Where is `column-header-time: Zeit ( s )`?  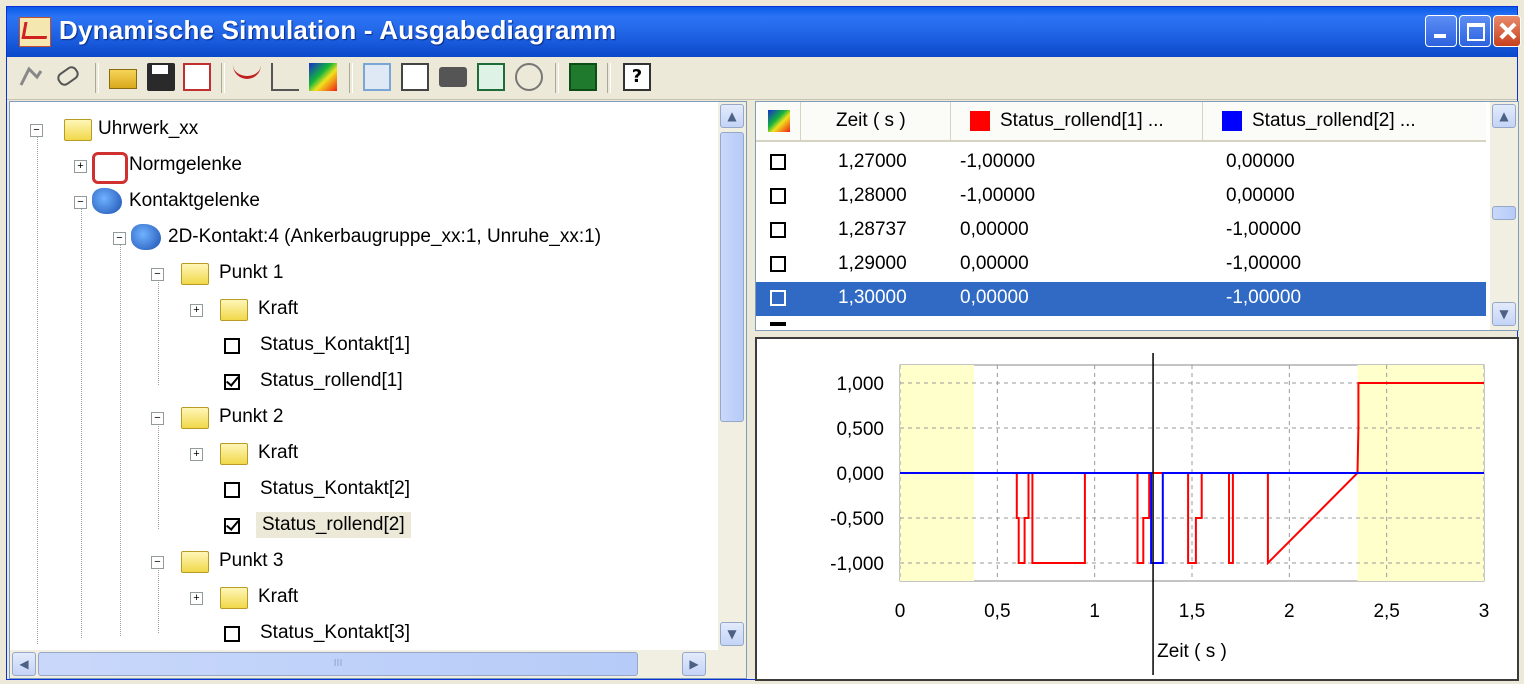 column-header-time: Zeit ( s ) is located at coordinates (875, 121).